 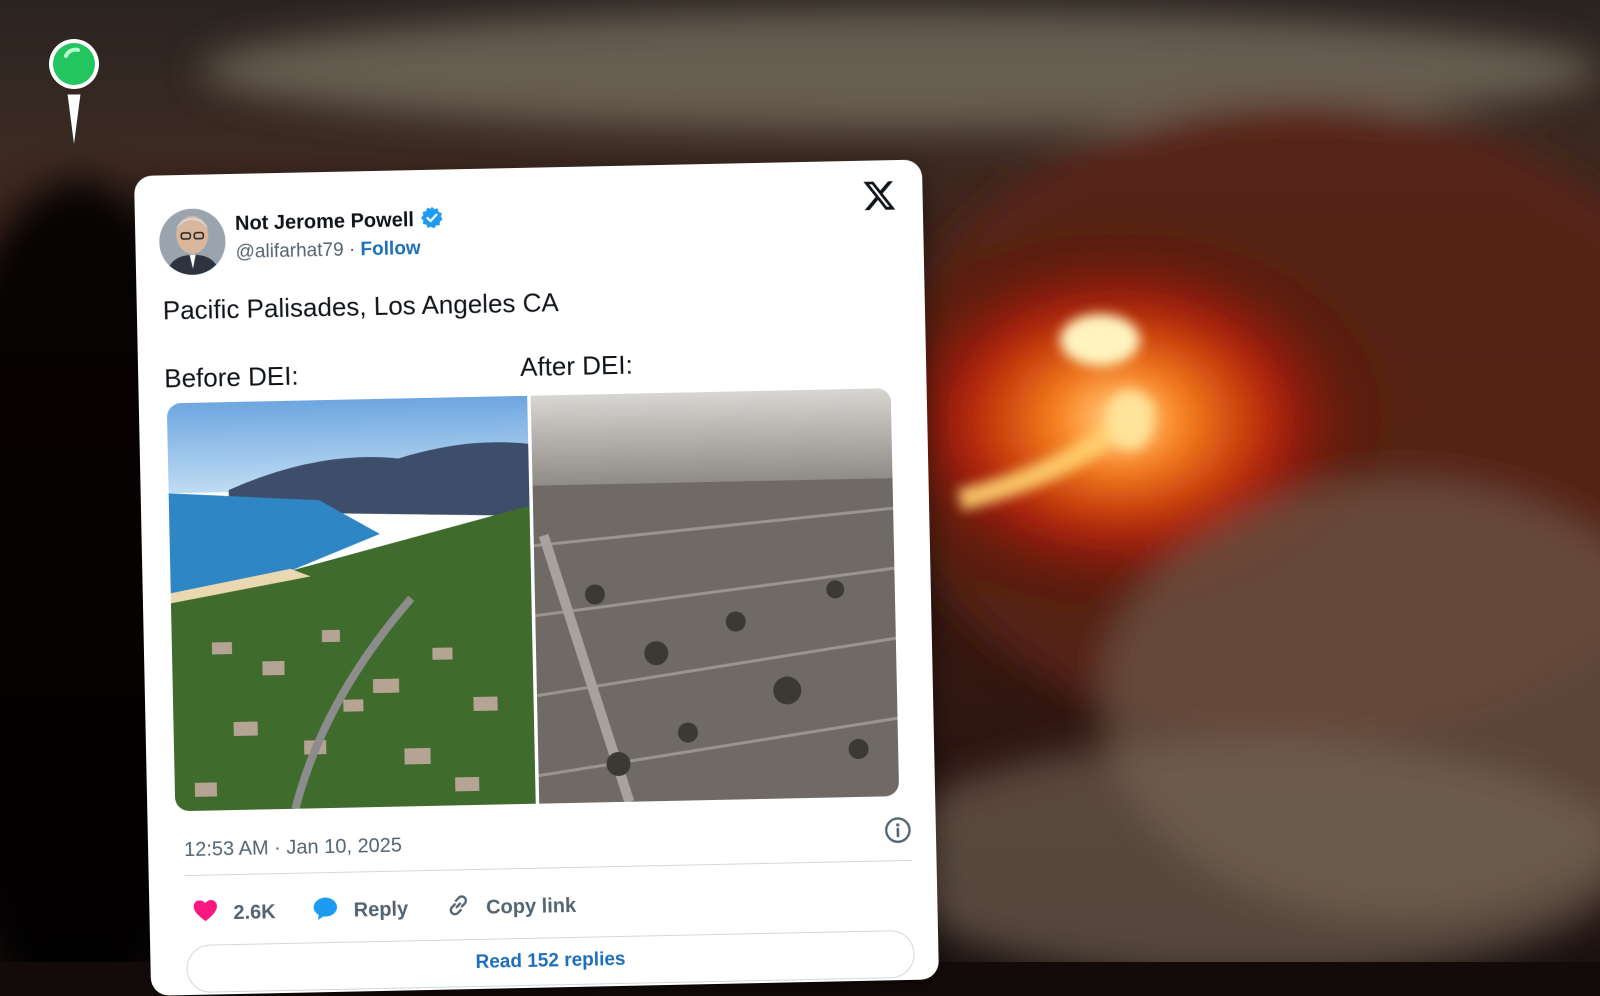 I want to click on reply-button: Reply, so click(x=359, y=910).